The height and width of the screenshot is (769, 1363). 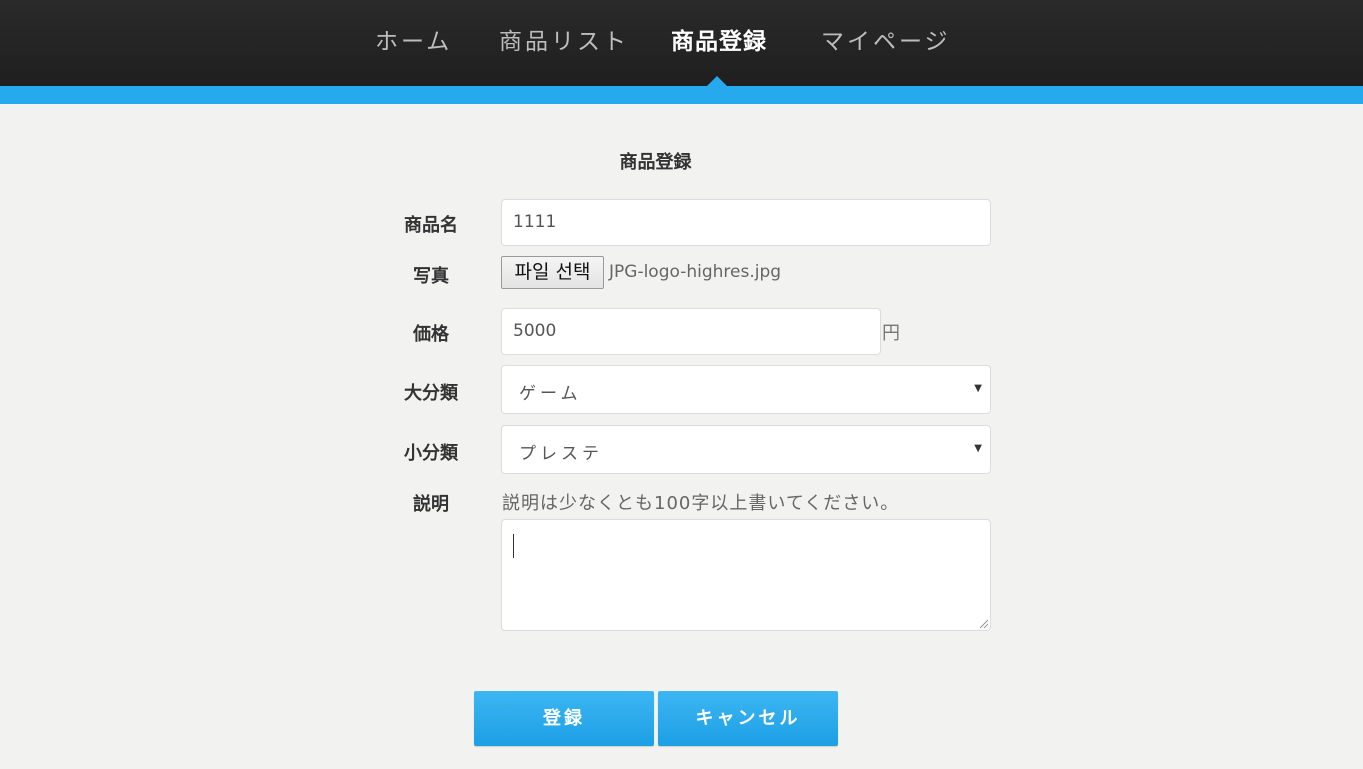 I want to click on nav-accent-bar, so click(x=681, y=95).